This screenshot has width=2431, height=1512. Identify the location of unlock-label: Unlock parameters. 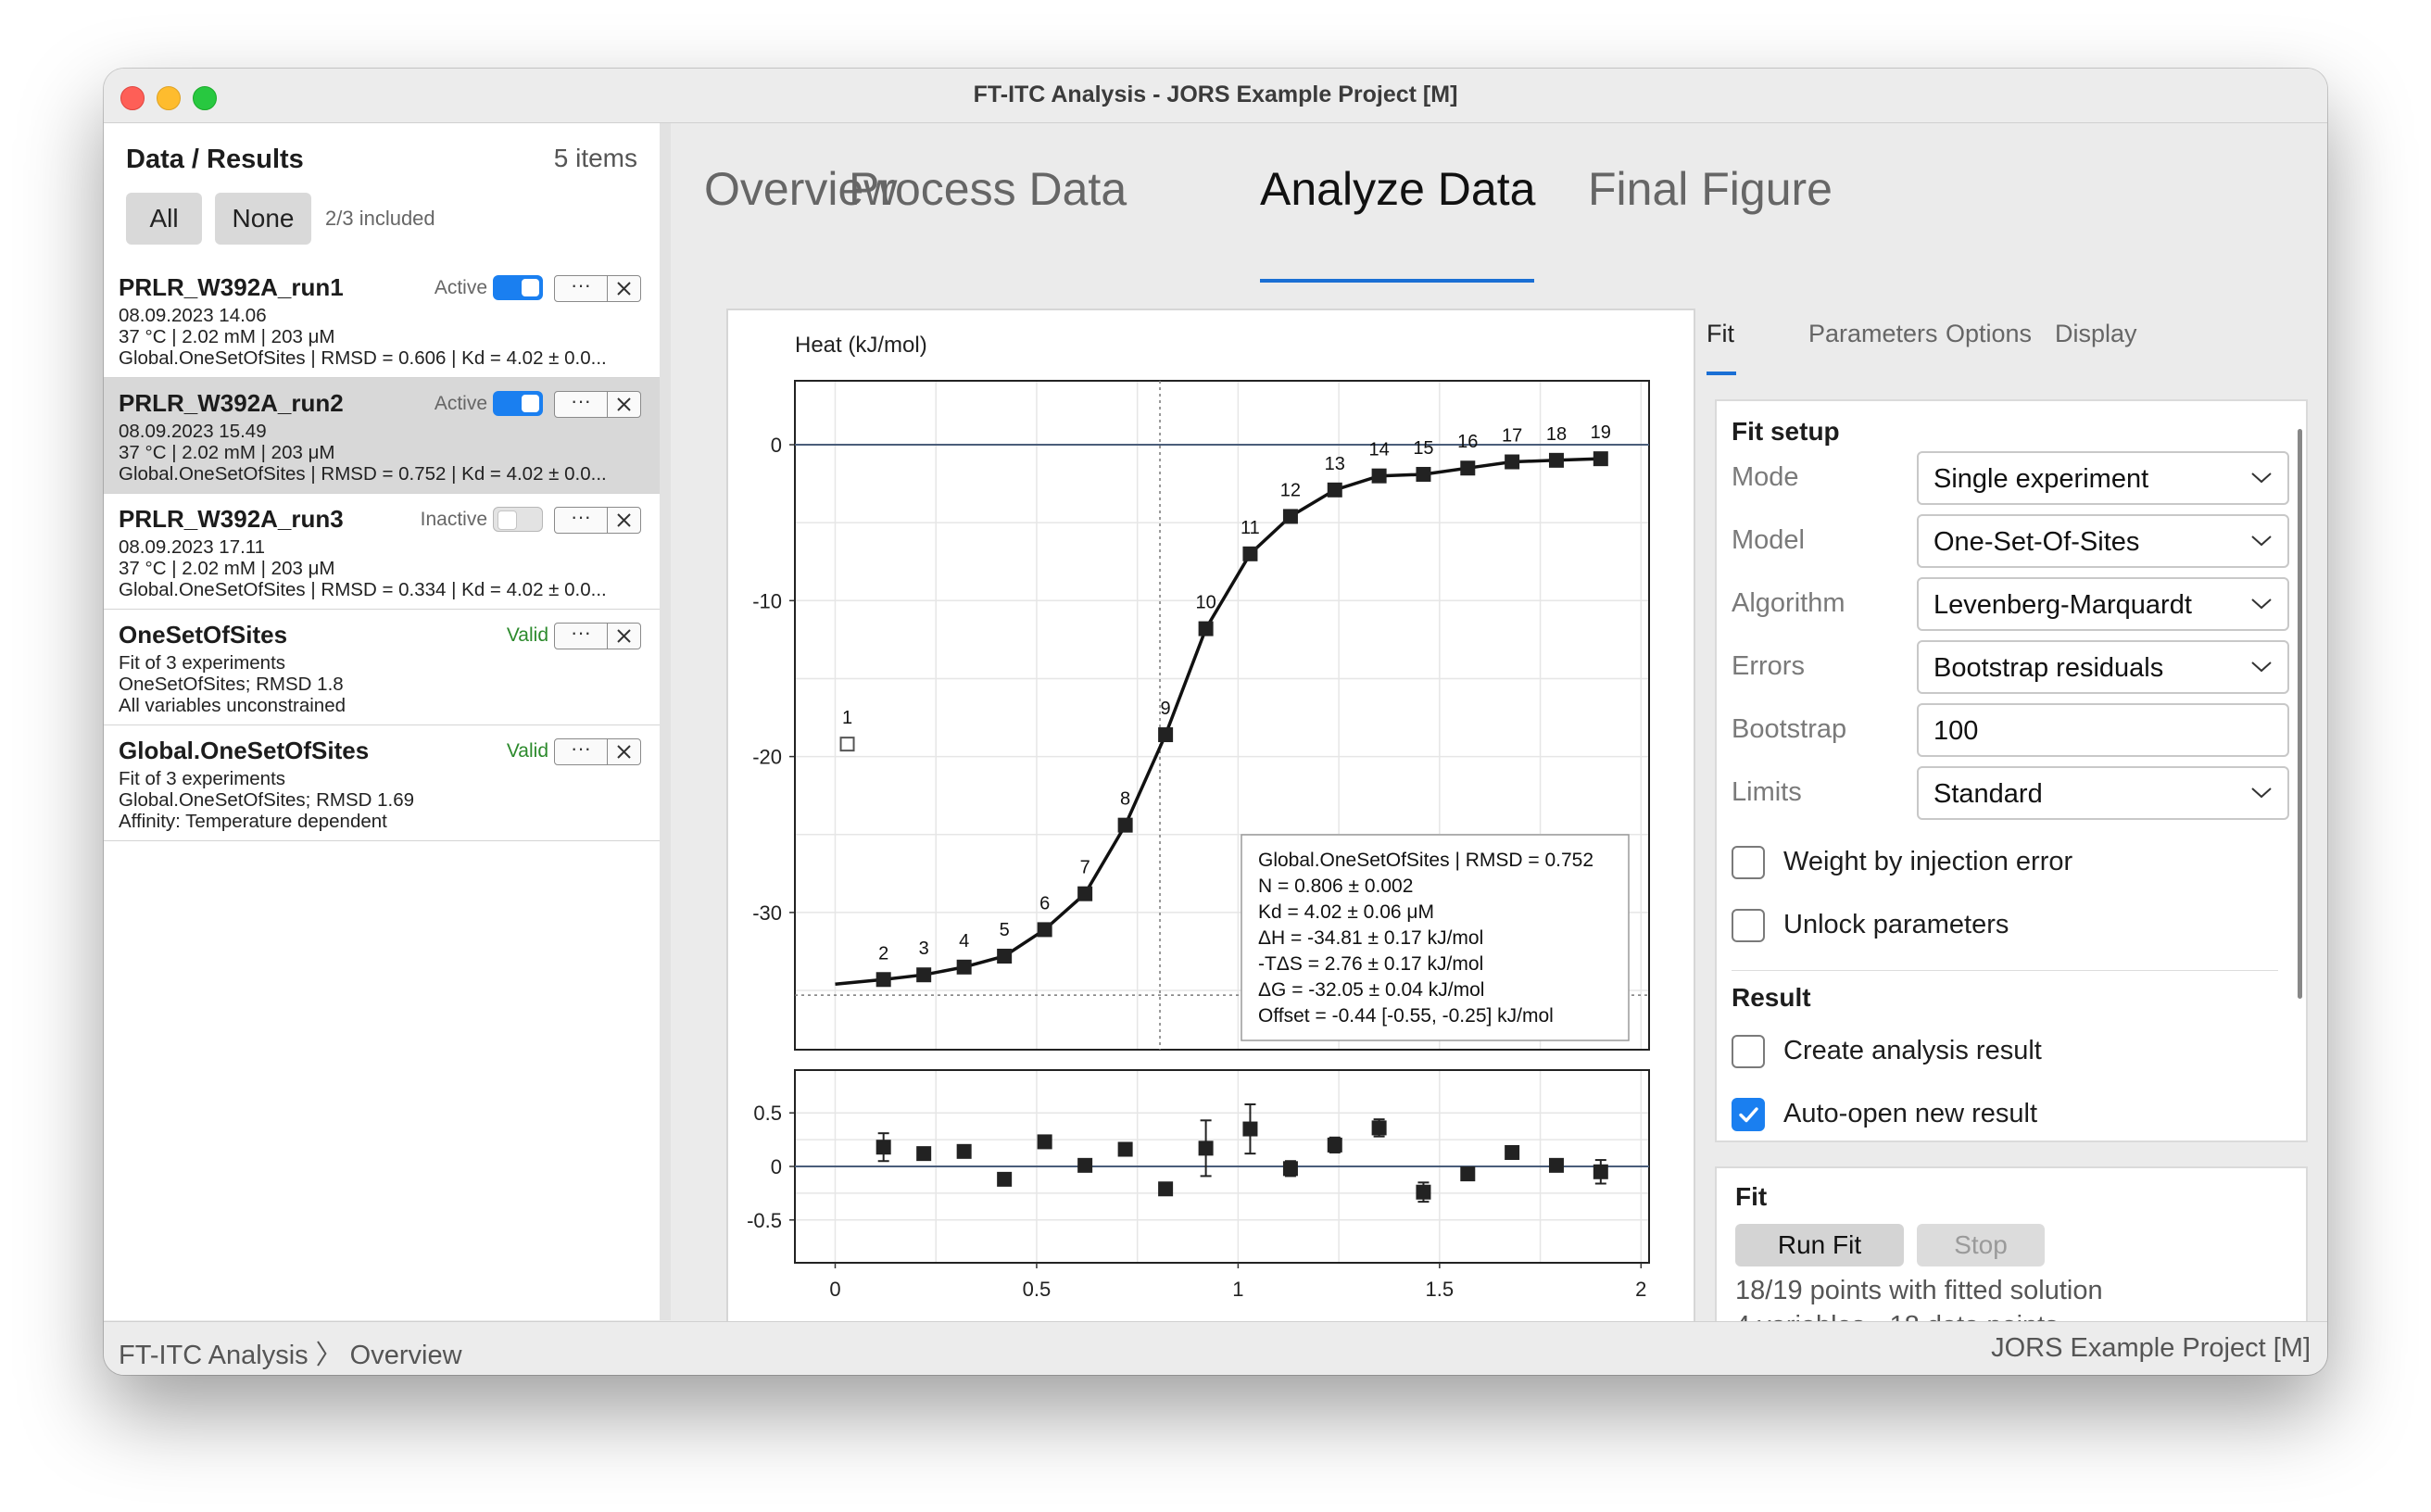
(1896, 924).